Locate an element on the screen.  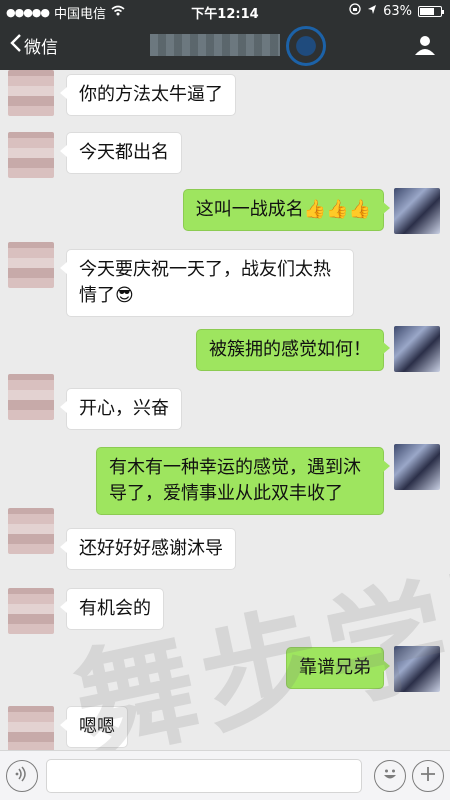
message-bubble: 被簇拥的感觉如何！ is located at coordinates (293, 350).